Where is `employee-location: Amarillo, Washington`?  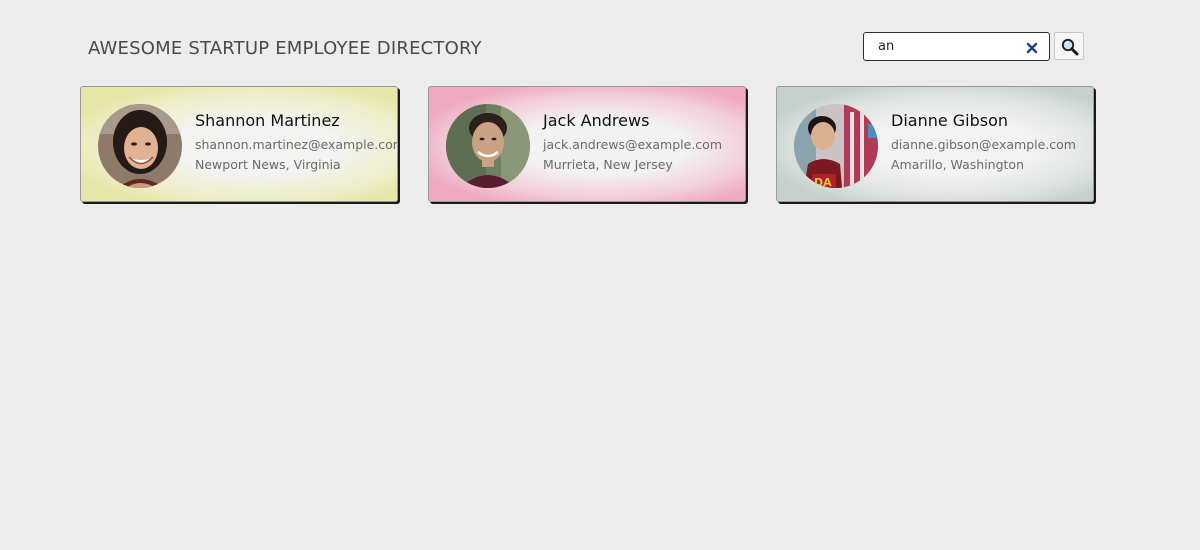 employee-location: Amarillo, Washington is located at coordinates (957, 164).